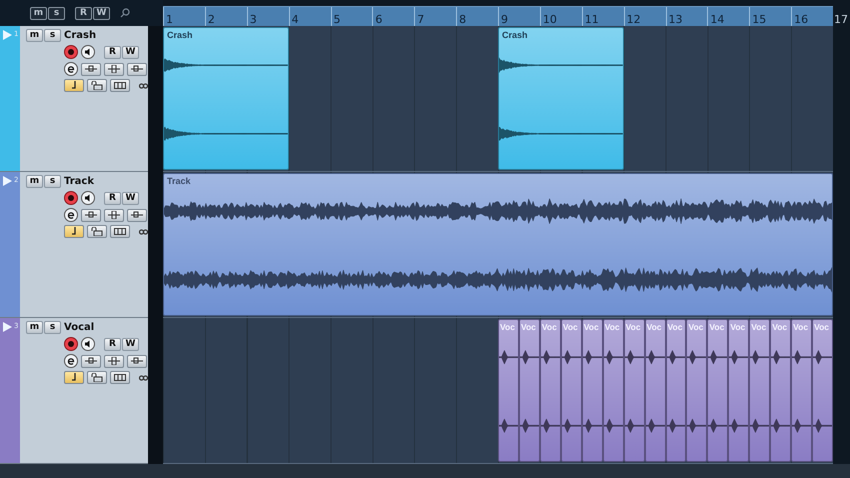  What do you see at coordinates (79, 327) in the screenshot?
I see `track-name: Vocal` at bounding box center [79, 327].